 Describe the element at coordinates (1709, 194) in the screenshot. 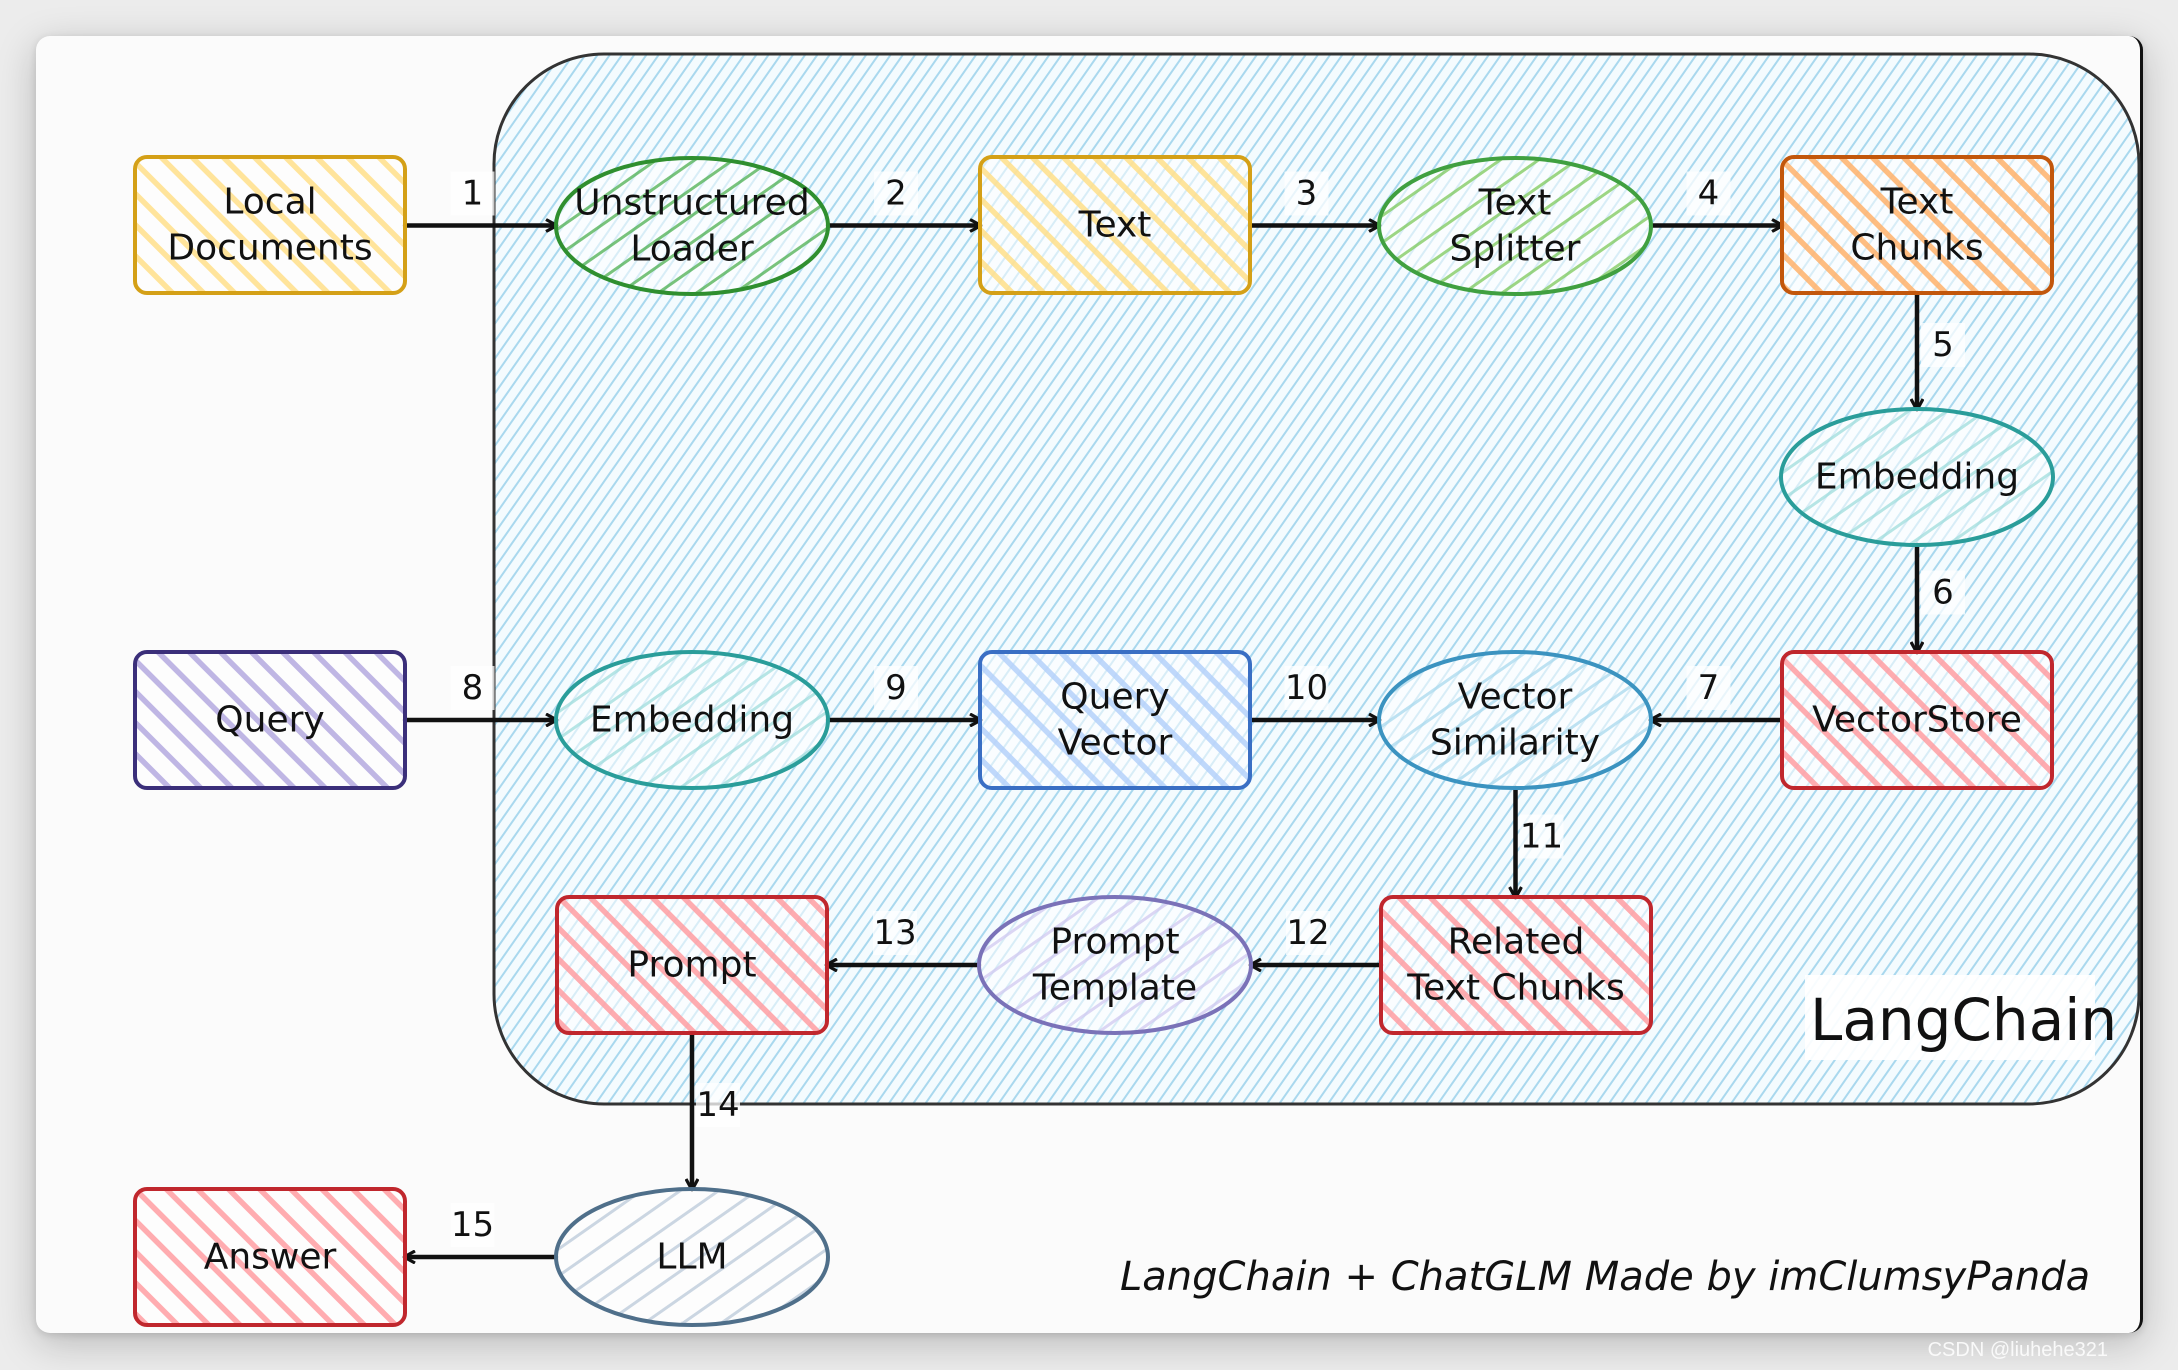

I see `edge-step-label: 4` at that location.